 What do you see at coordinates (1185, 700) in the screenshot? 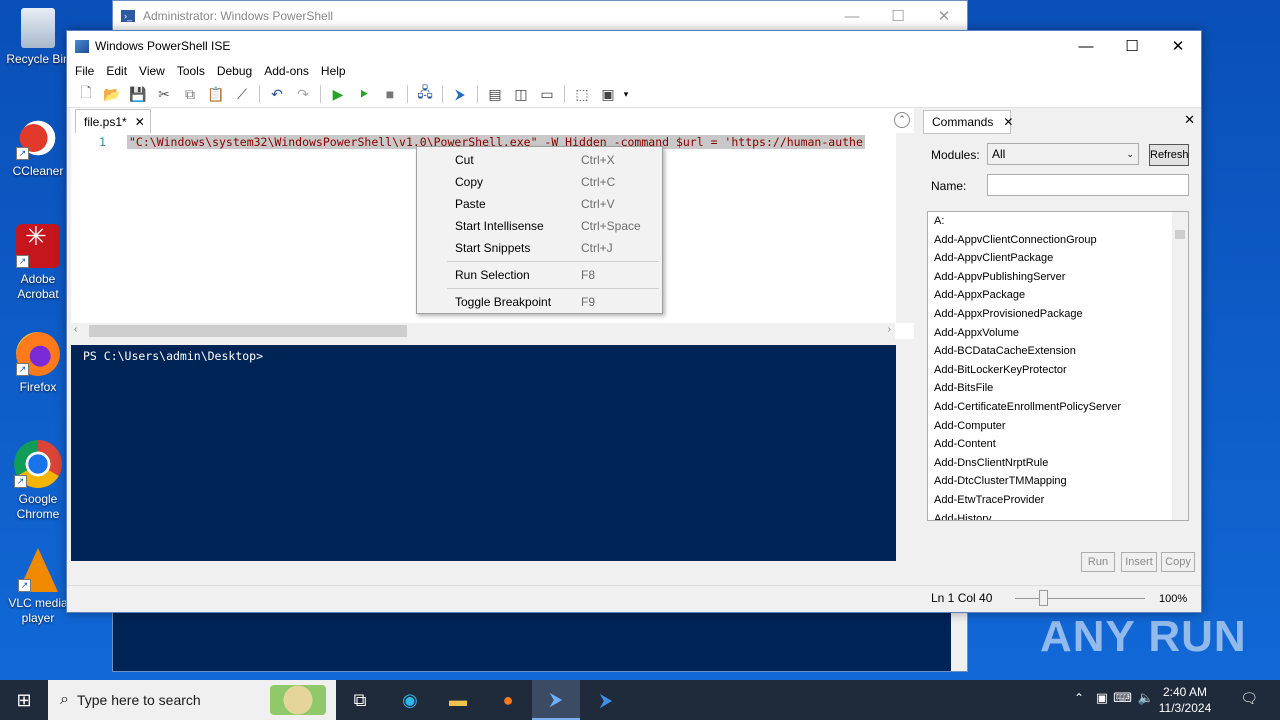
I see `clock: 2:40 AM 11/3/2024` at bounding box center [1185, 700].